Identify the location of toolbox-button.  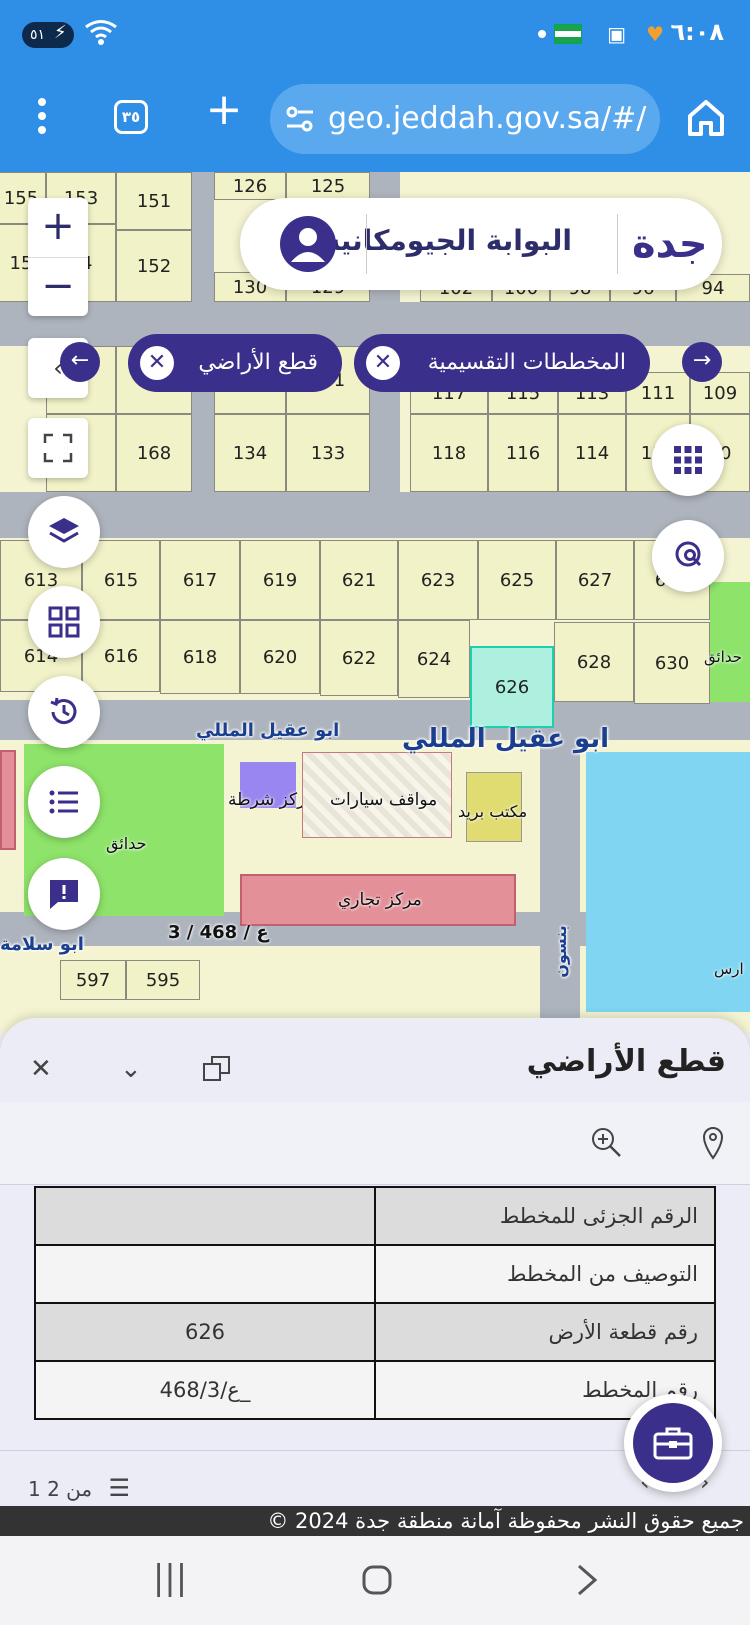
(673, 1443).